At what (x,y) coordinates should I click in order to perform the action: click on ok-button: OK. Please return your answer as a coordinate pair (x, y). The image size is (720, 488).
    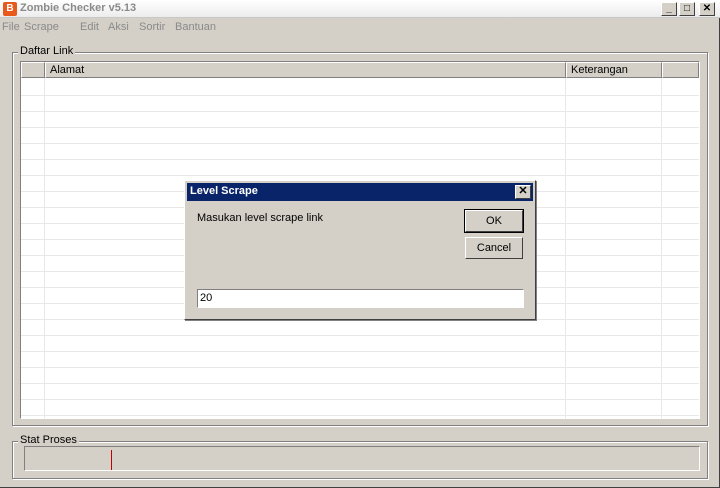
    Looking at the image, I should click on (494, 221).